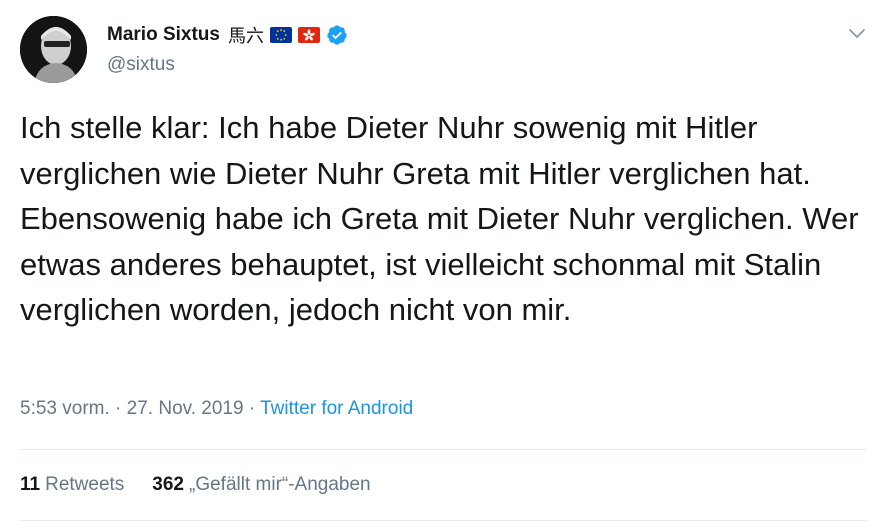  I want to click on eu-flag-icon, so click(280, 35).